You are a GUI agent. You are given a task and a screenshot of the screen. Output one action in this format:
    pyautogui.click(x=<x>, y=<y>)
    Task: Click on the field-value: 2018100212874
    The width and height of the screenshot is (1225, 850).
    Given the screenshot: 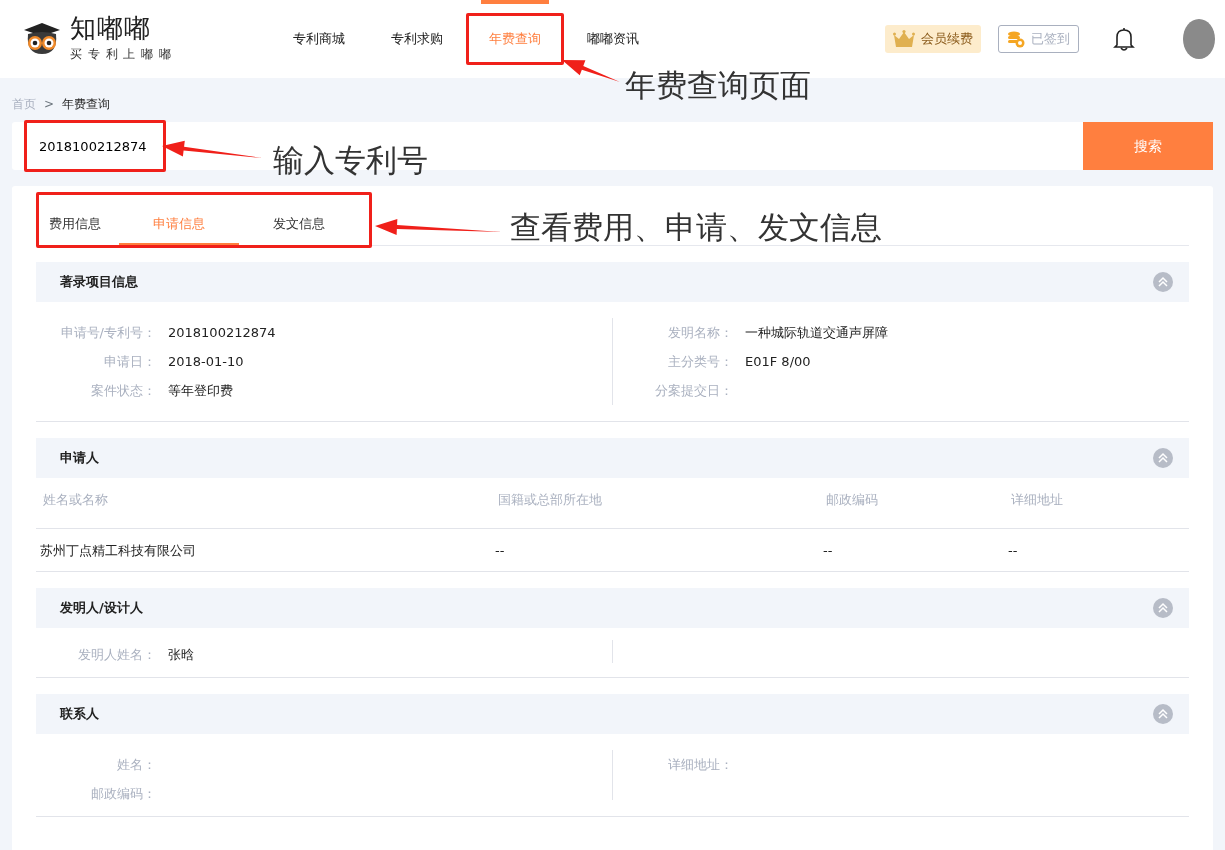 What is the action you would take?
    pyautogui.click(x=221, y=332)
    